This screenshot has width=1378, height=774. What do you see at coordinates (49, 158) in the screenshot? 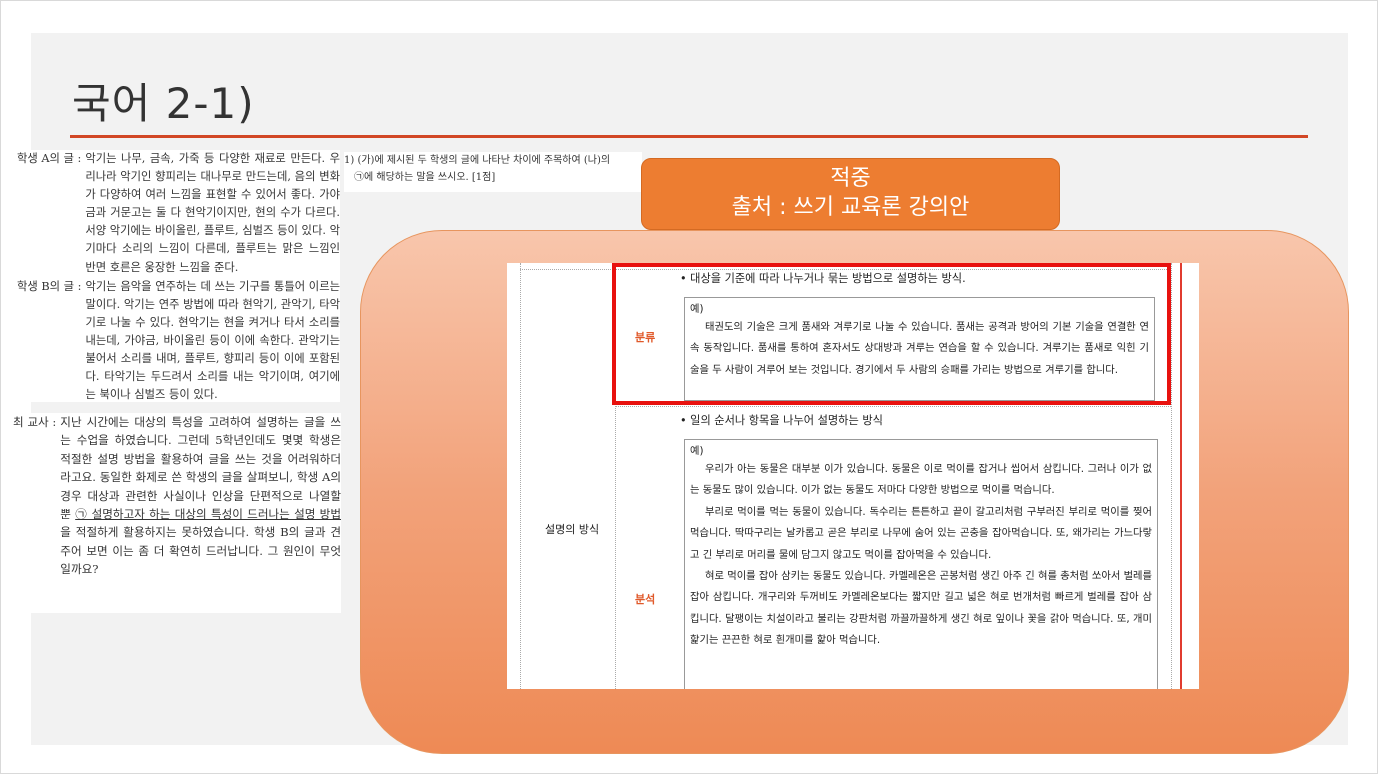
I see `student-a-label: 학생 A의 글 :` at bounding box center [49, 158].